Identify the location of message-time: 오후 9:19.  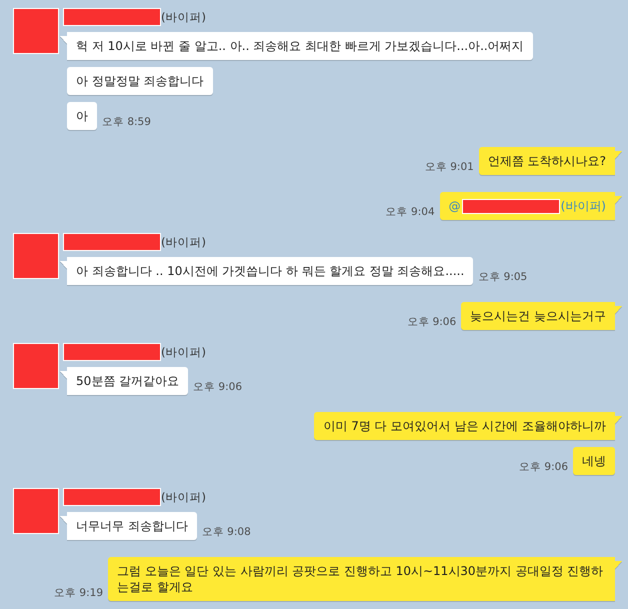
(78, 593).